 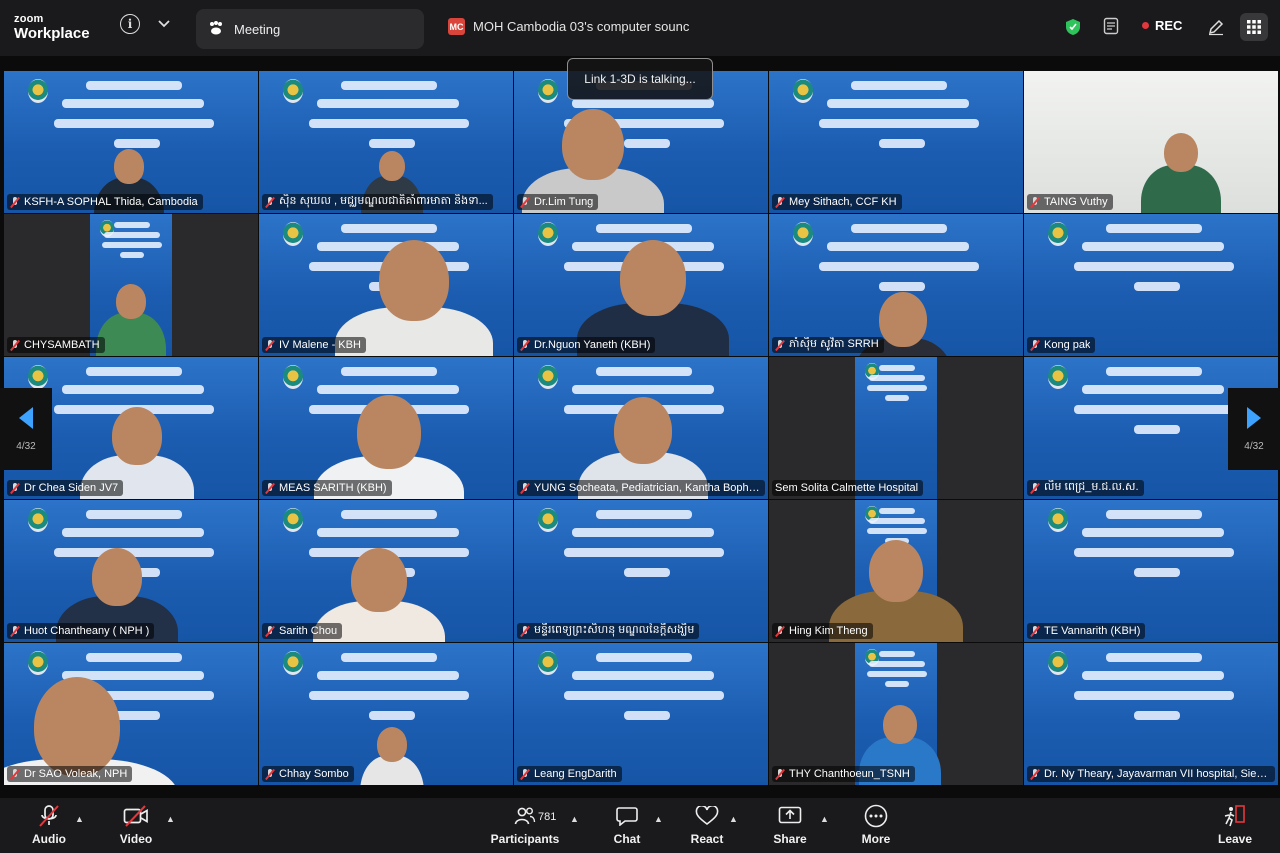 I want to click on share-options-chevron-icon: ▲, so click(x=824, y=819).